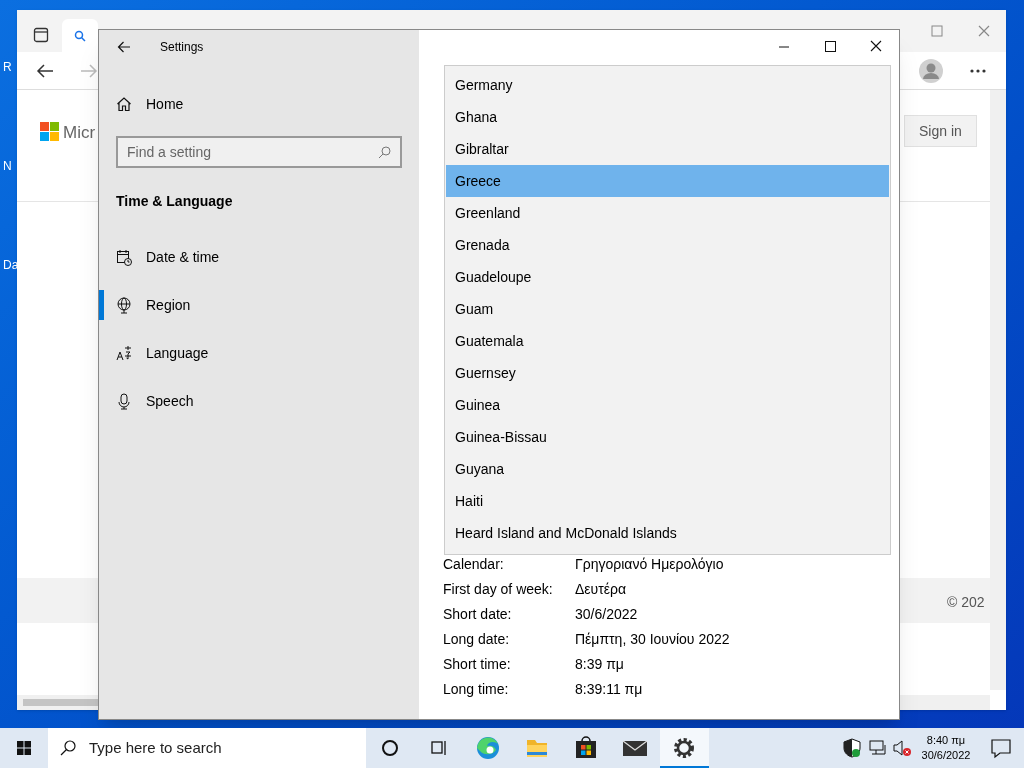 The image size is (1024, 768). Describe the element at coordinates (667, 341) in the screenshot. I see `country-option: Guatemala` at that location.